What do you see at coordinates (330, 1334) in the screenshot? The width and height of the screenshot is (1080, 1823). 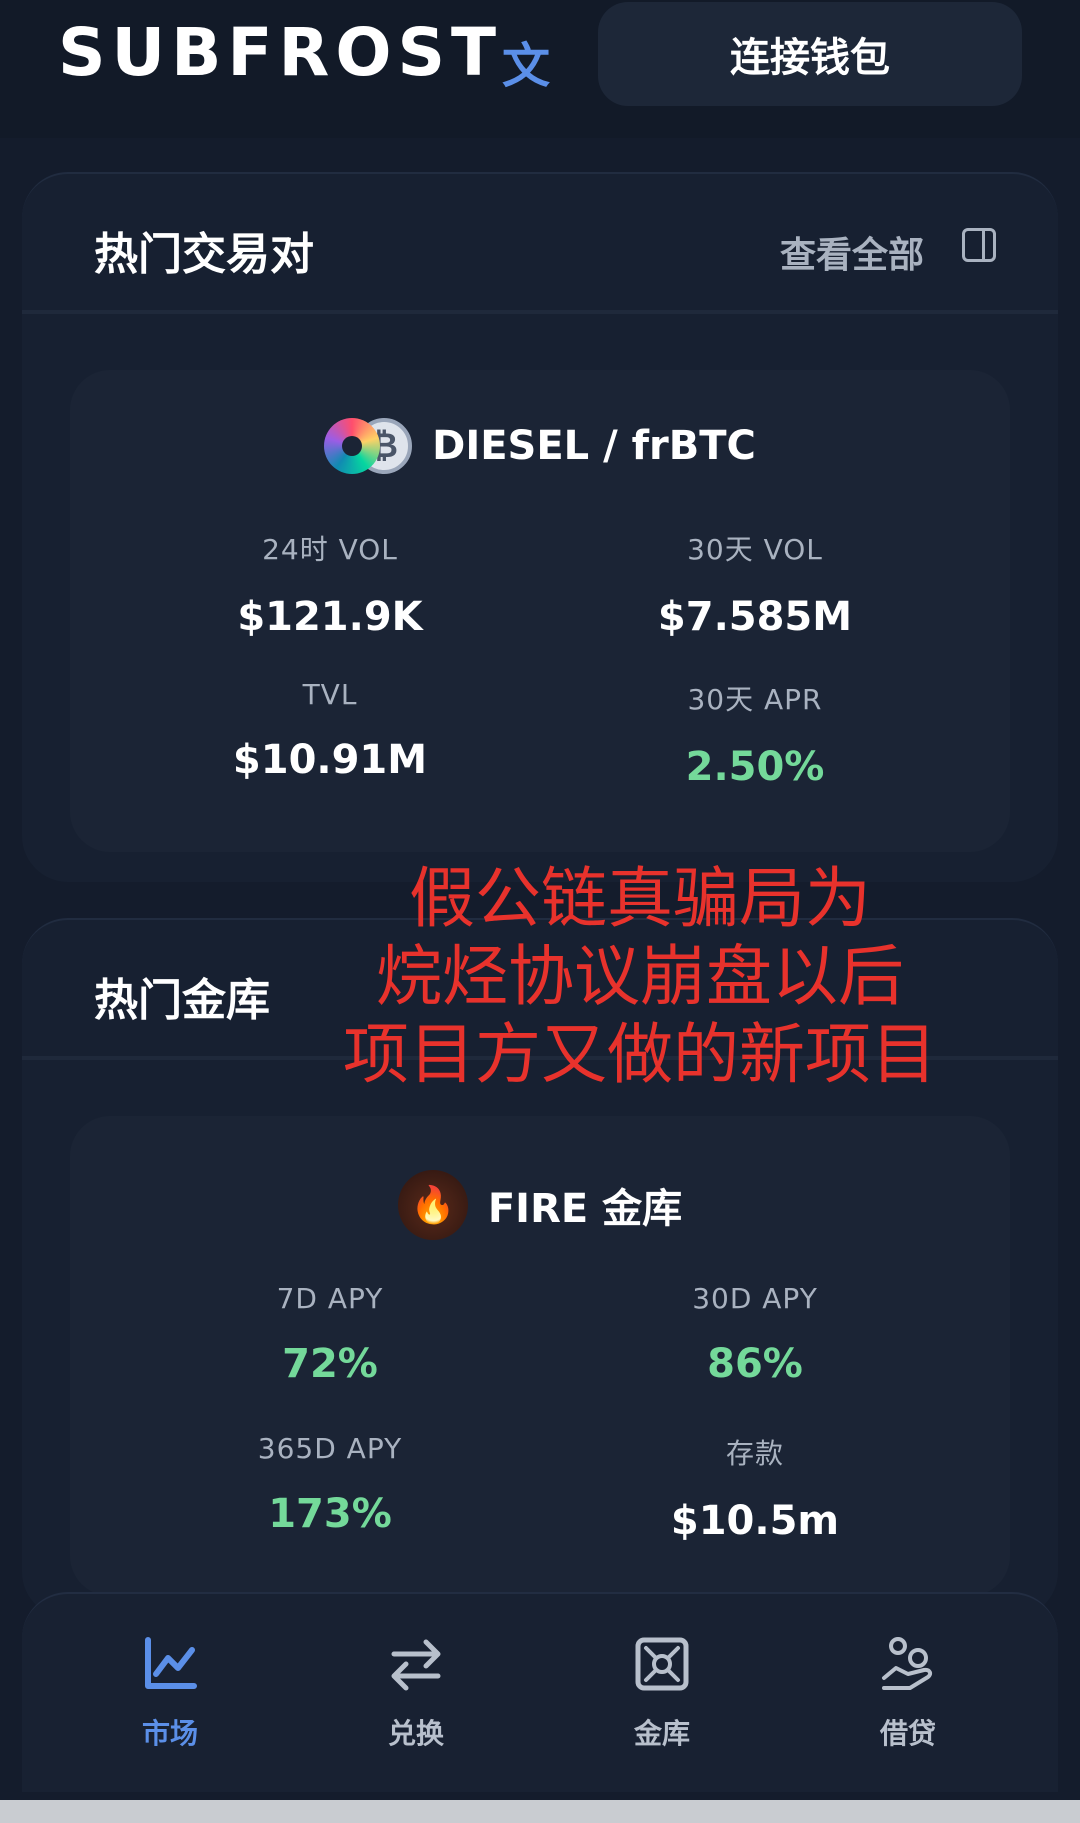 I see `stat-7d-apy: 7D APY 72%` at bounding box center [330, 1334].